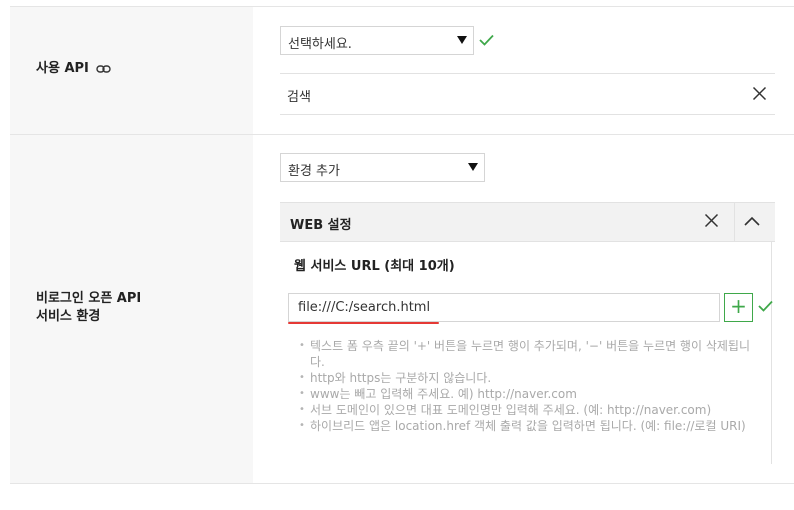 The height and width of the screenshot is (510, 794). What do you see at coordinates (364, 307) in the screenshot?
I see `url-input-value: file:///C:/search.html` at bounding box center [364, 307].